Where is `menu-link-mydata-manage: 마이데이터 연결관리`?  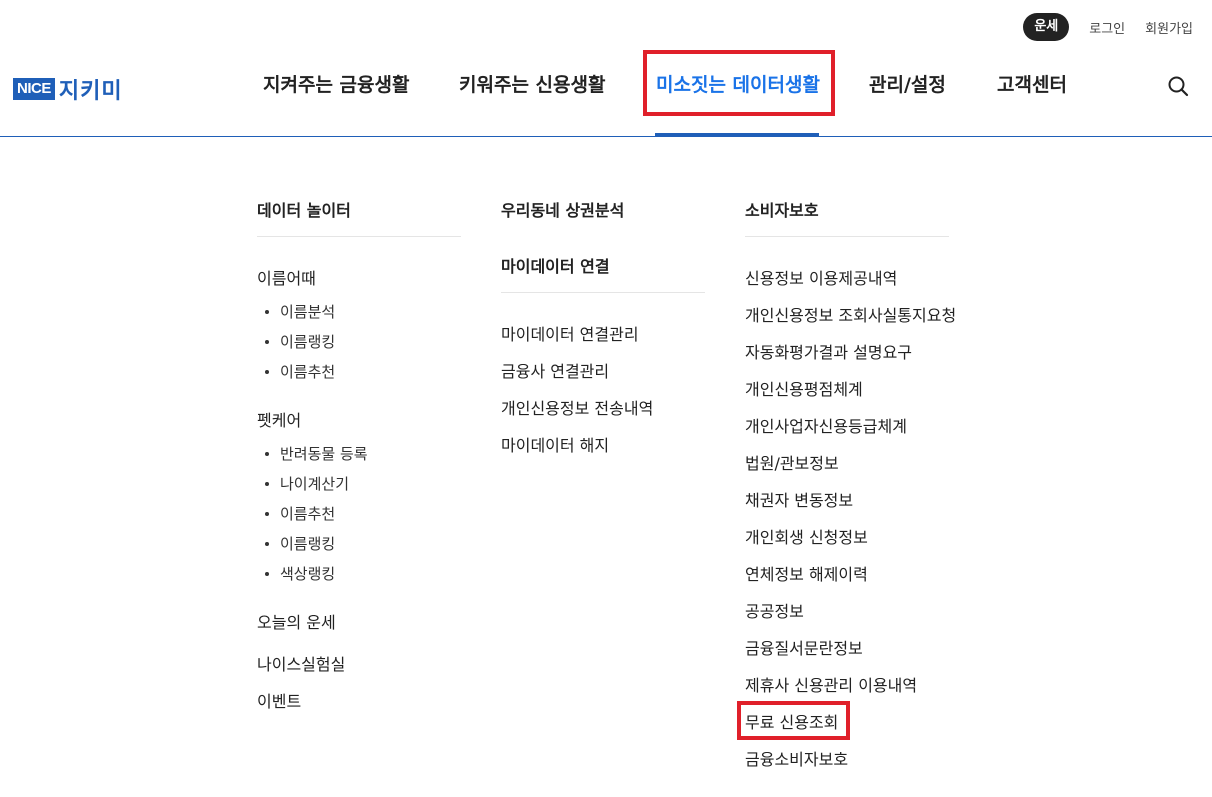 menu-link-mydata-manage: 마이데이터 연결관리 is located at coordinates (570, 333).